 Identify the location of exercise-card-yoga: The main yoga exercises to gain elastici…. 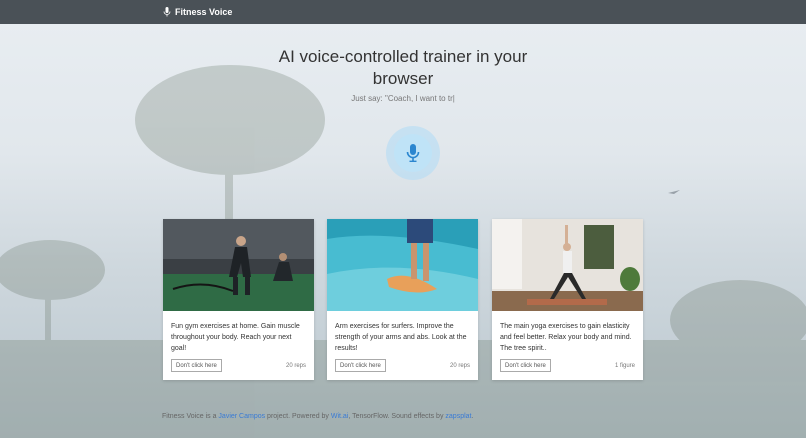
(567, 299).